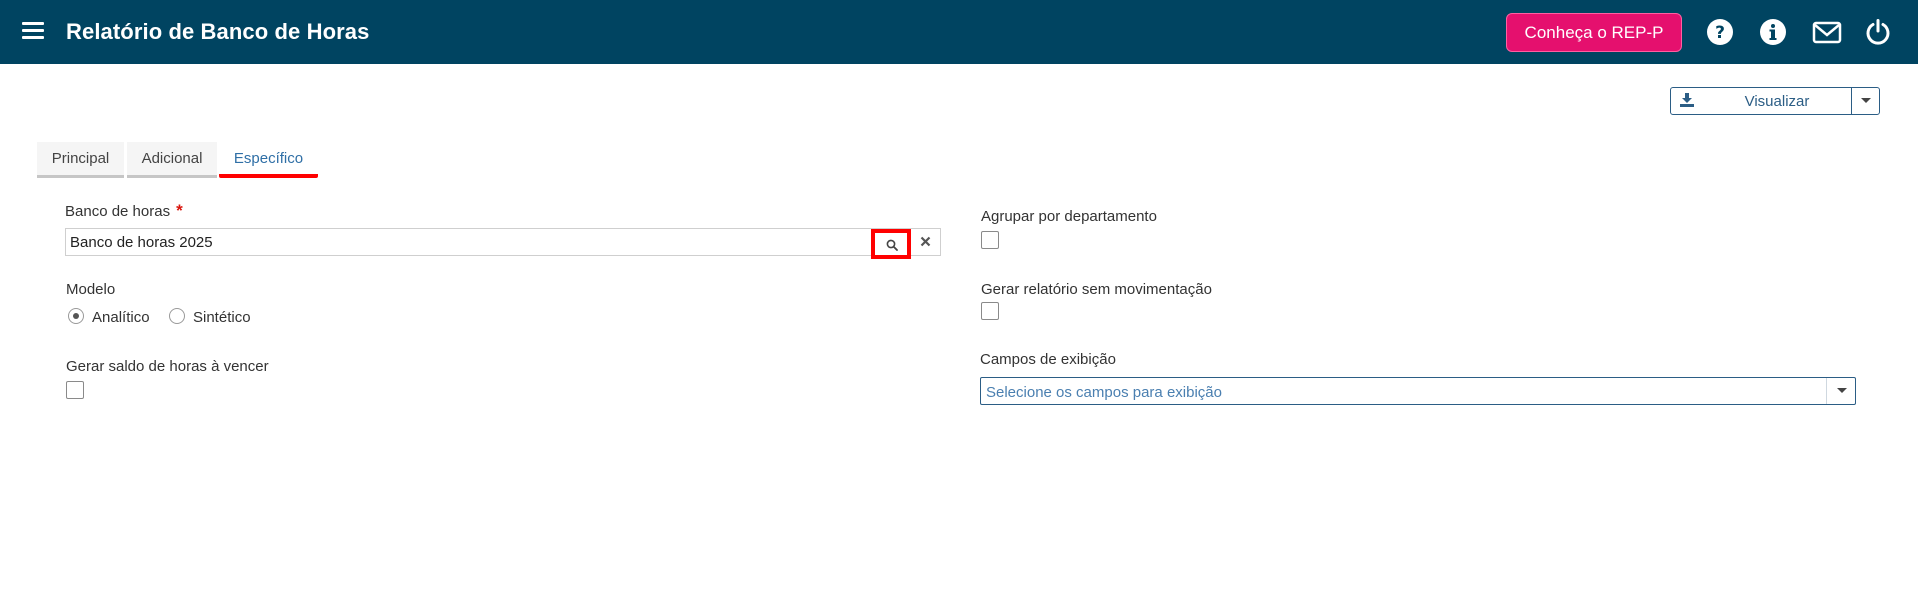  I want to click on help-icon: ?, so click(1720, 32).